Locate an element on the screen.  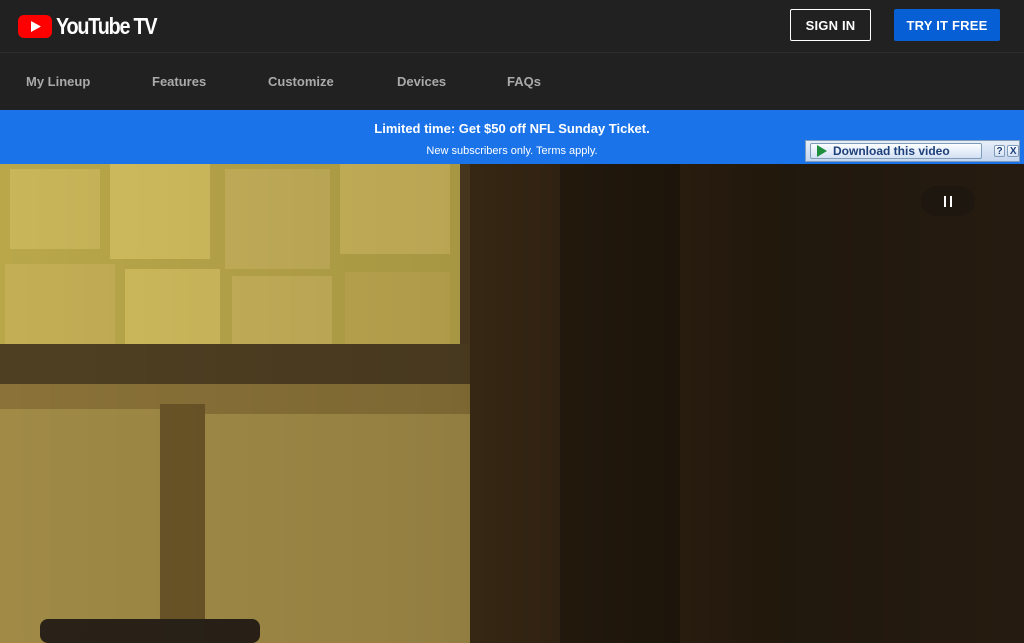
nav-item-devices: Devices is located at coordinates (421, 81).